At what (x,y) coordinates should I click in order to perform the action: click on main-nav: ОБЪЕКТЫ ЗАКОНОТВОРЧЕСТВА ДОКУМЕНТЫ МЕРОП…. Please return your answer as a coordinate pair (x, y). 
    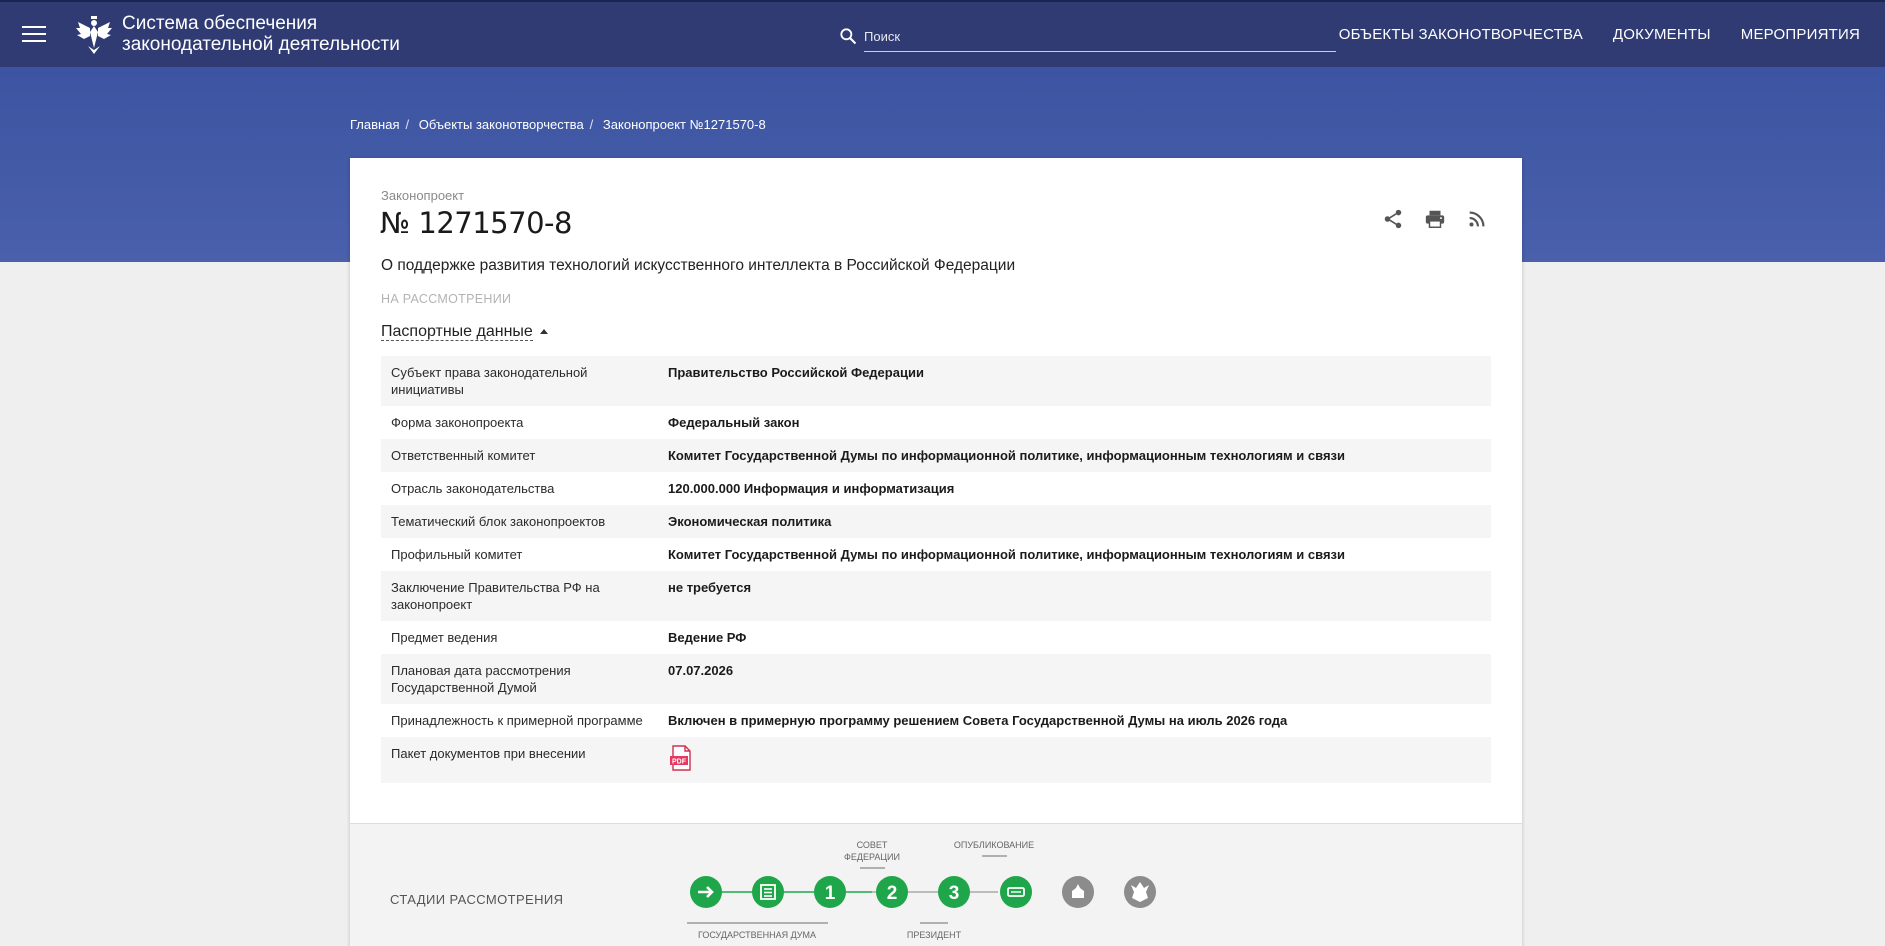
    Looking at the image, I should click on (1599, 34).